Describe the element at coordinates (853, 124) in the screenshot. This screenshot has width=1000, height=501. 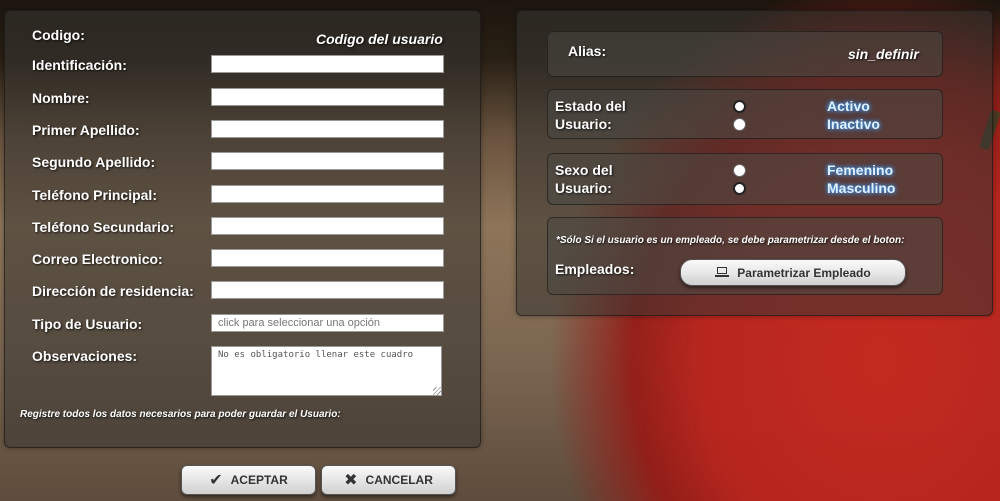
I see `estado-inactivo-label: Inactivo` at that location.